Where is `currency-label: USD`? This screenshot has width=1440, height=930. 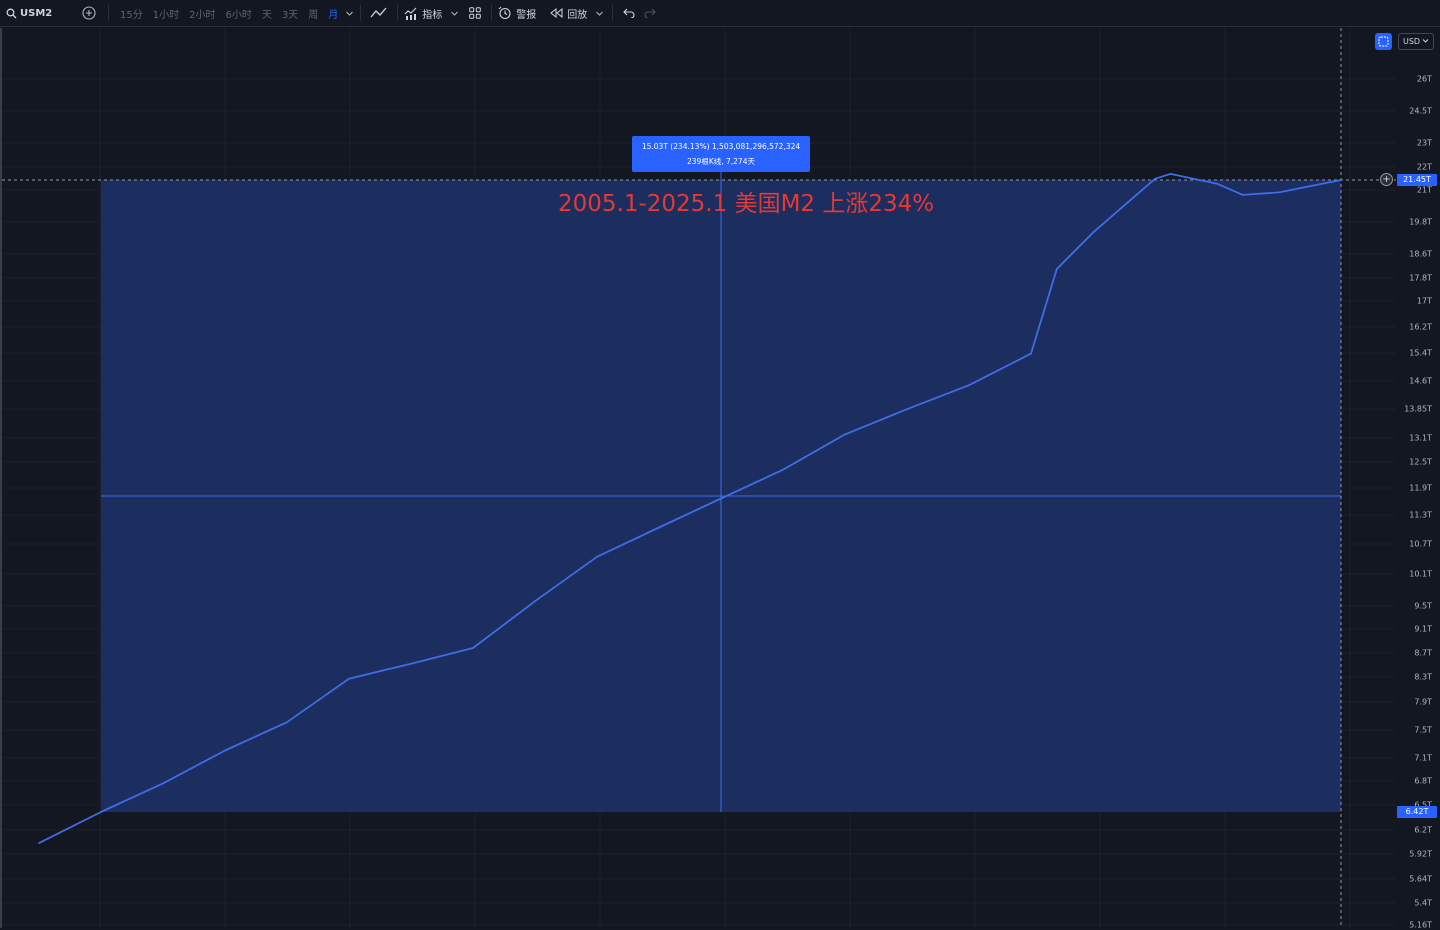
currency-label: USD is located at coordinates (1412, 41).